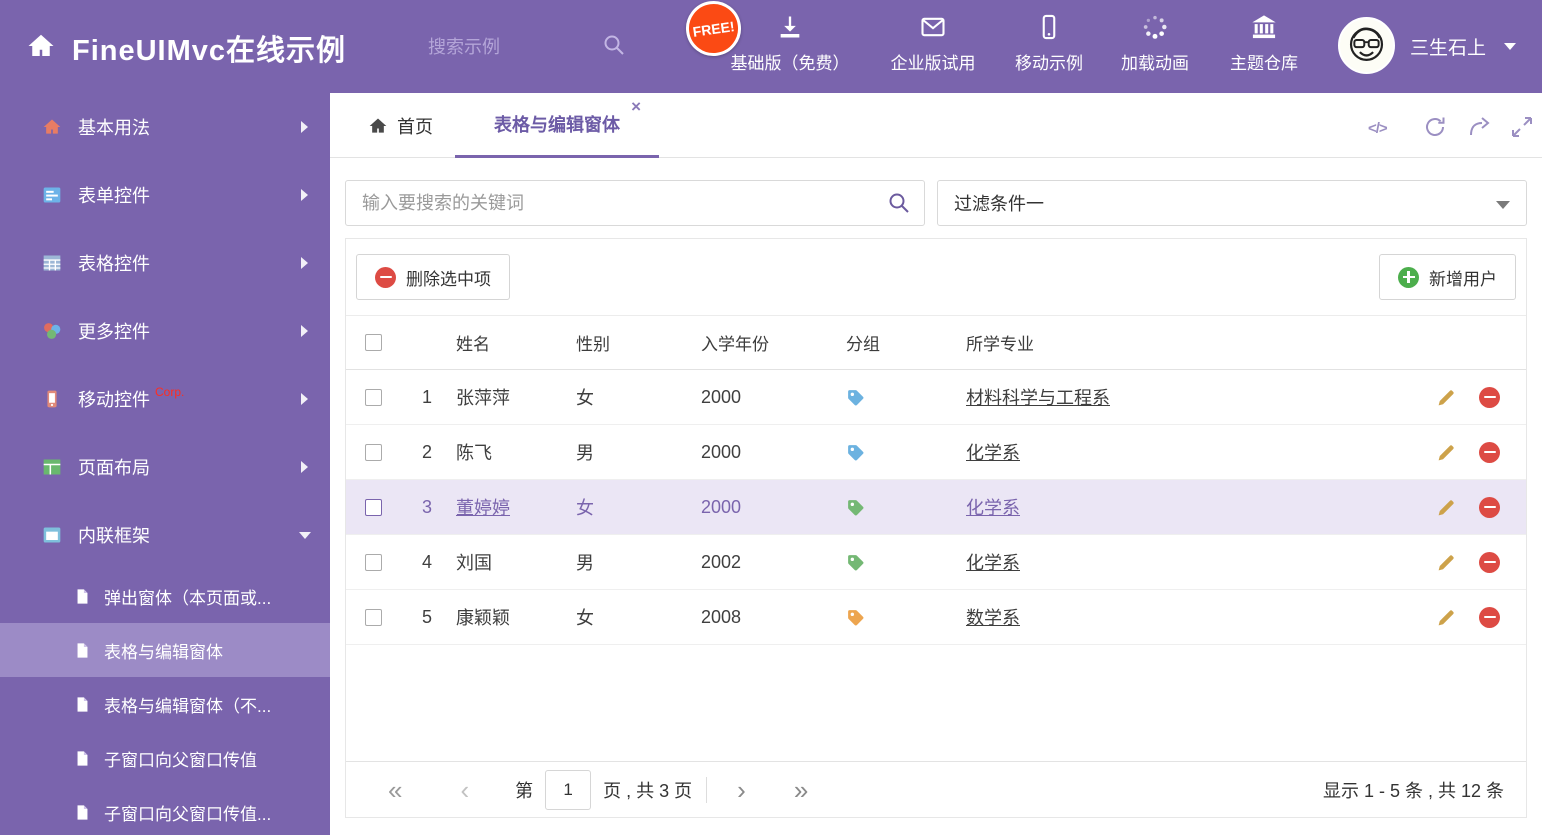  Describe the element at coordinates (52, 195) in the screenshot. I see `form-icon` at that location.